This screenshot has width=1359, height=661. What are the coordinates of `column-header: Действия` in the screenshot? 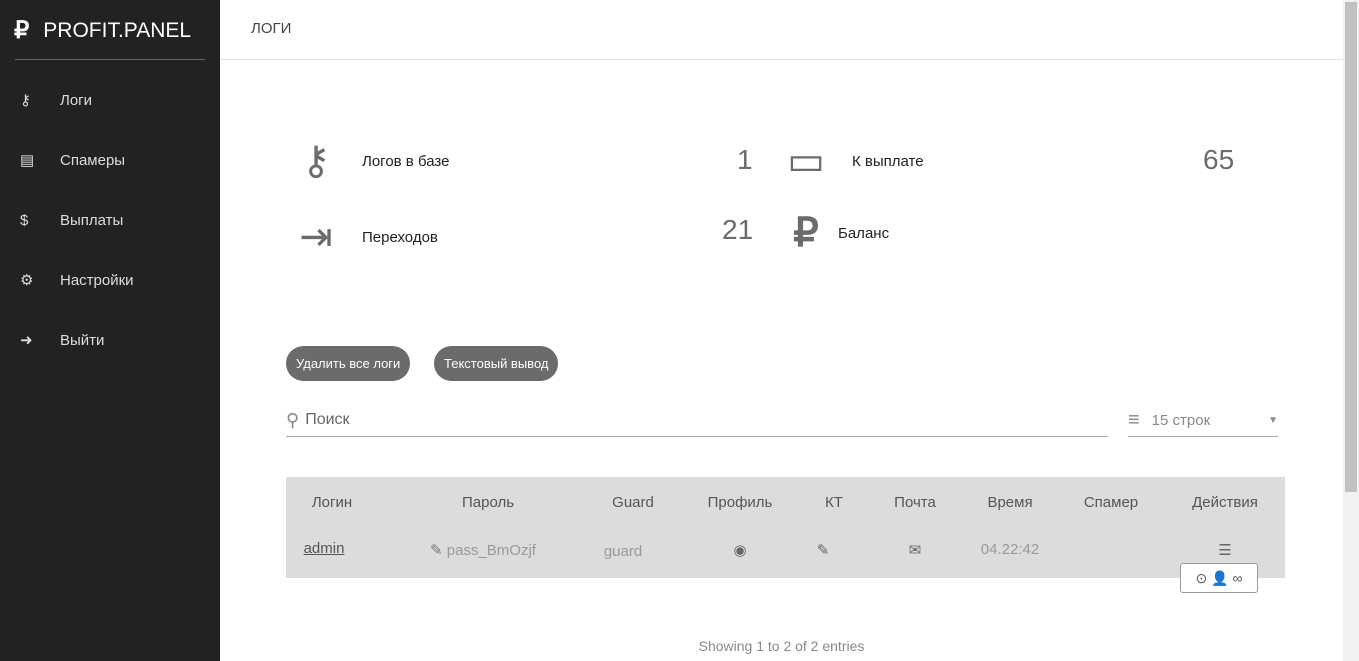 It's located at (1225, 502).